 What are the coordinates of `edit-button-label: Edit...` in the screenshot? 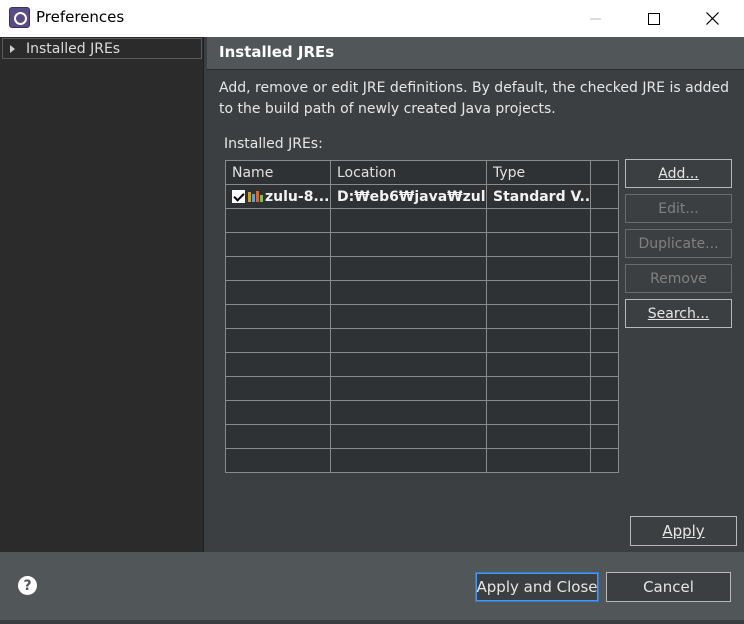 It's located at (678, 208).